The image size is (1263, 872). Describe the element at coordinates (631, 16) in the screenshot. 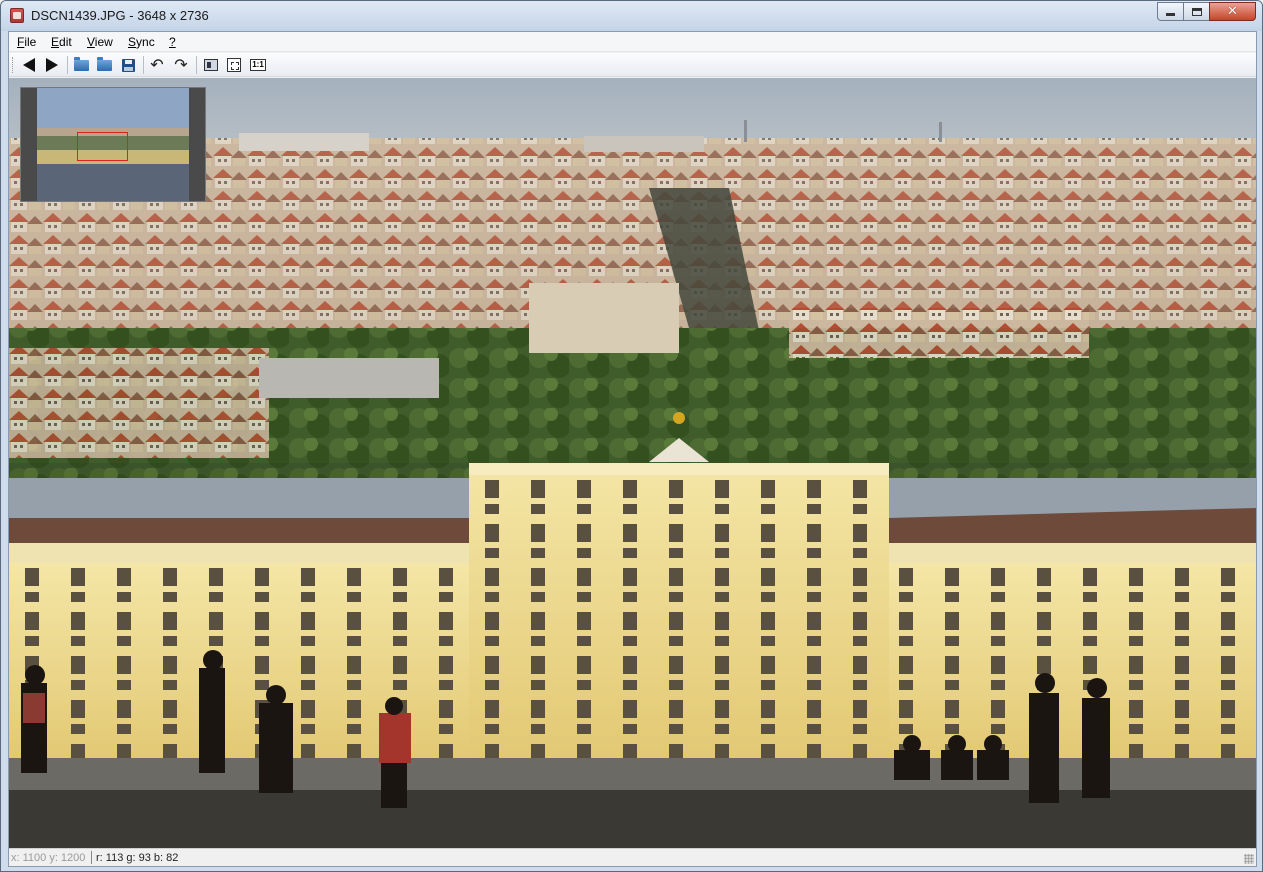

I see `title-bar: DSCN1439.JPG - 3648 x 2736 ✕` at that location.